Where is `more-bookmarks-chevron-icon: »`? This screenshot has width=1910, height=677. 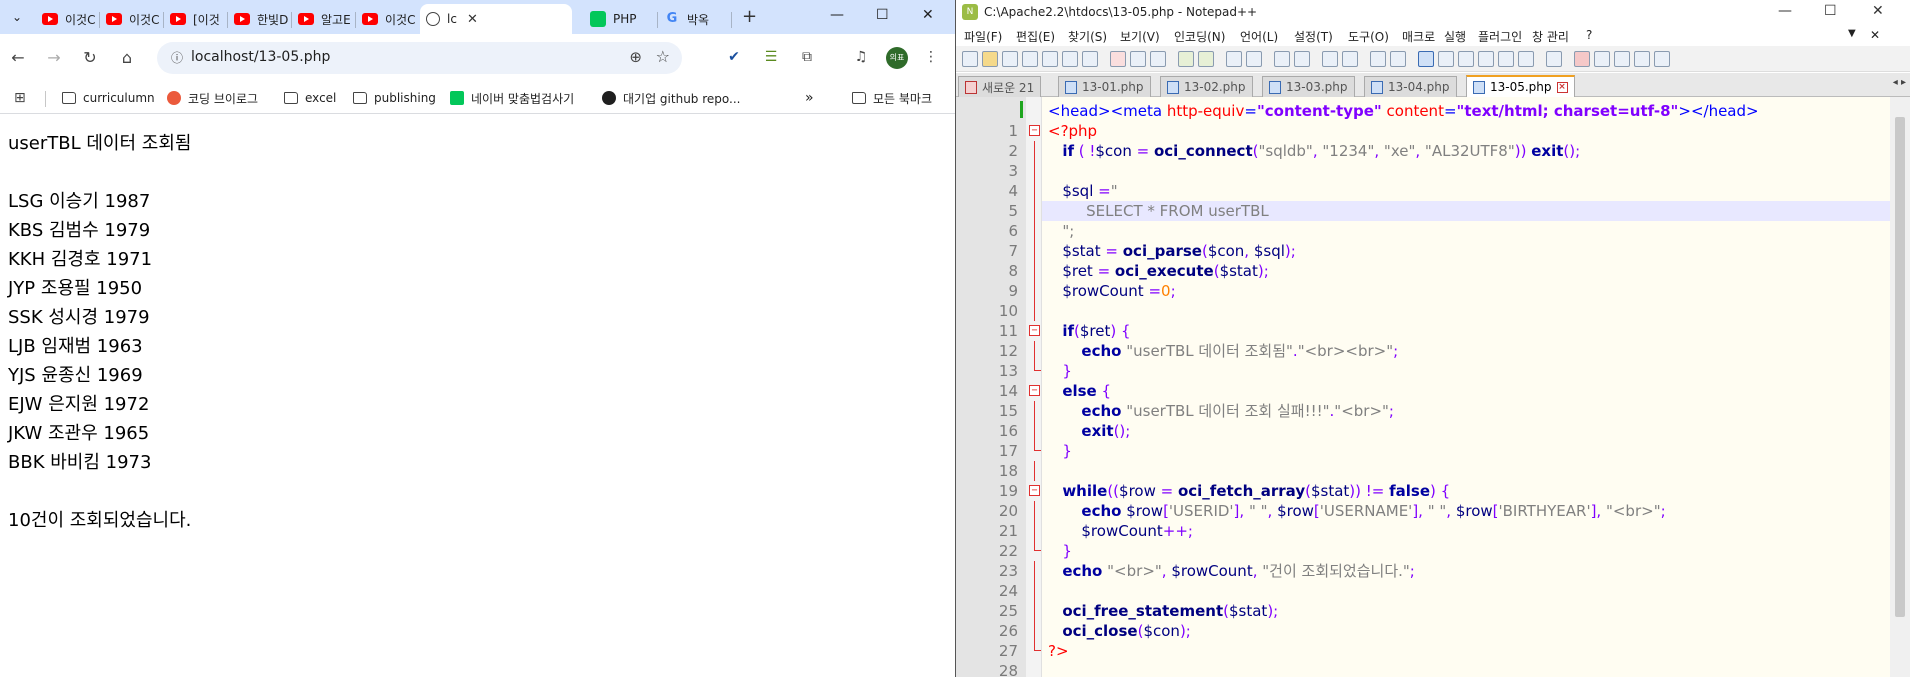
more-bookmarks-chevron-icon: » is located at coordinates (809, 98).